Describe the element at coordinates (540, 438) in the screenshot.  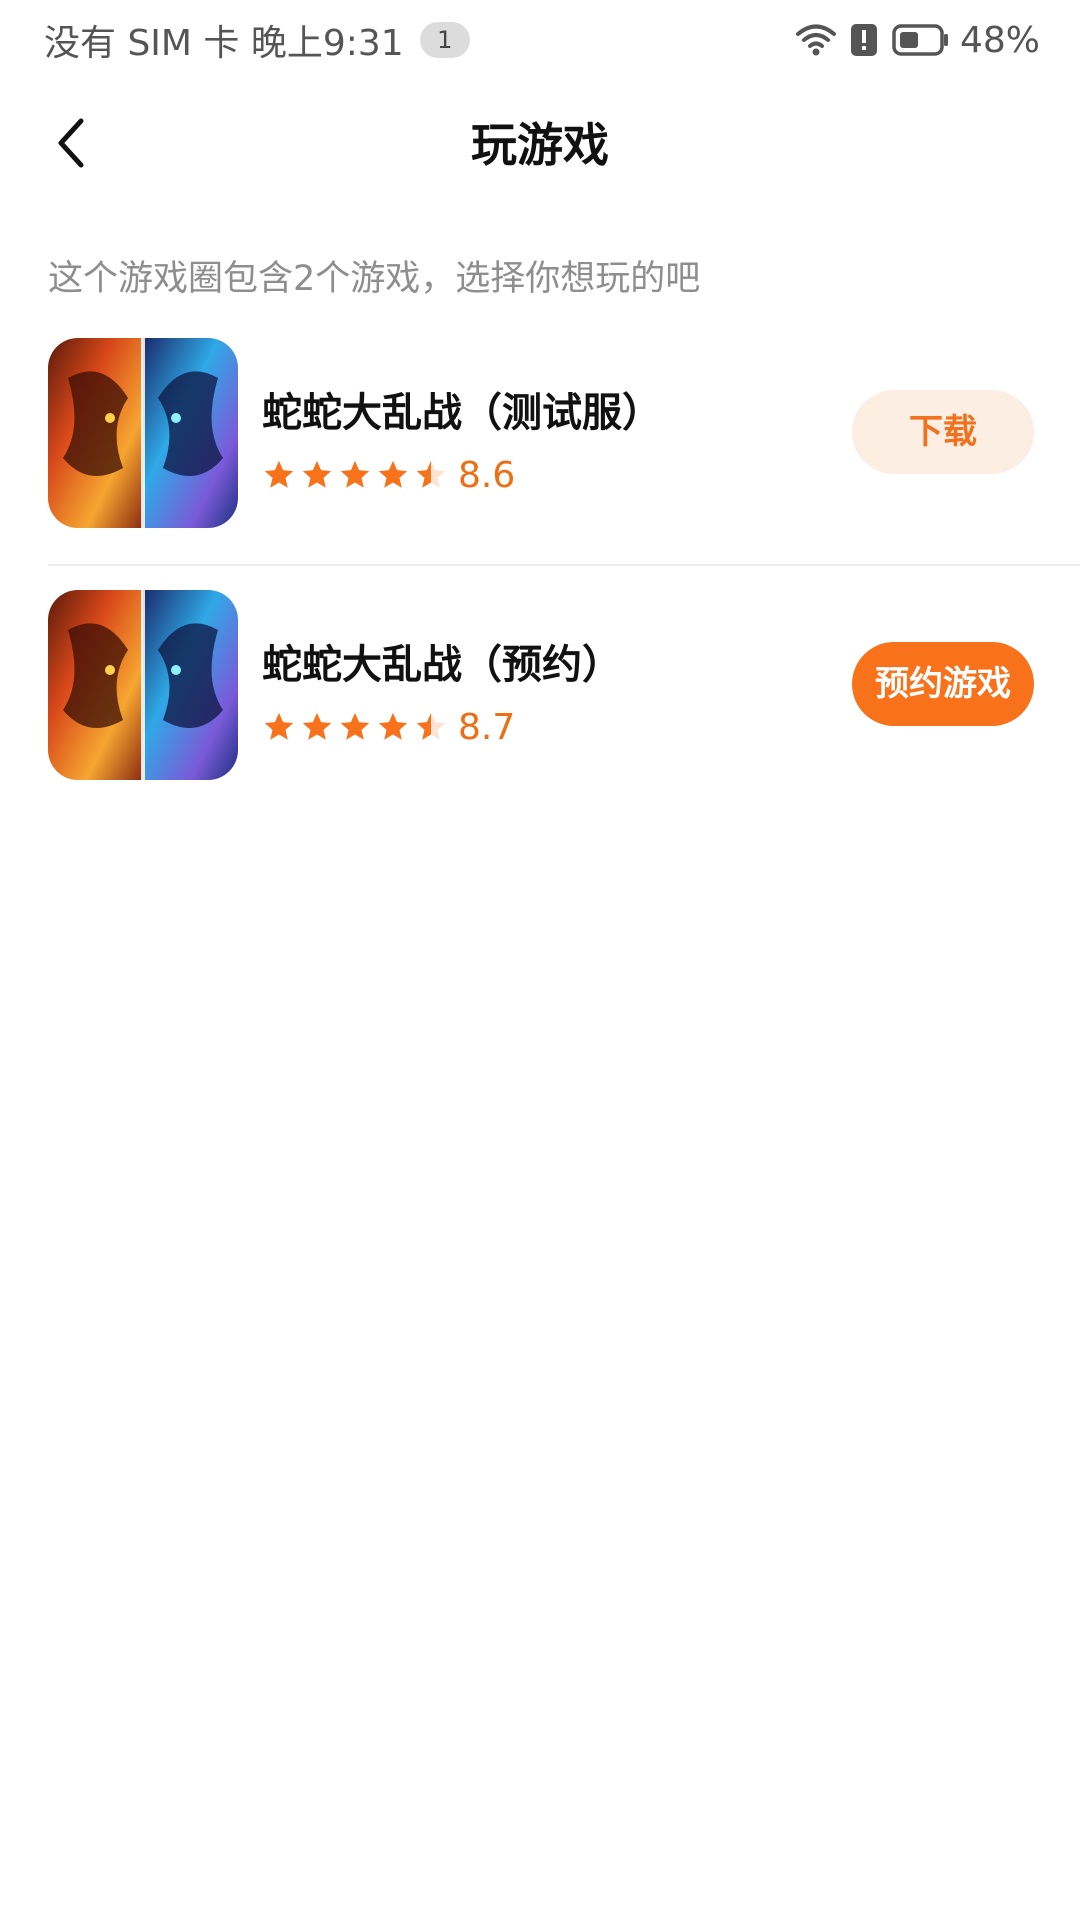
I see `game-list-item: 蛇蛇大乱战（测试服） 8.6 下载` at that location.